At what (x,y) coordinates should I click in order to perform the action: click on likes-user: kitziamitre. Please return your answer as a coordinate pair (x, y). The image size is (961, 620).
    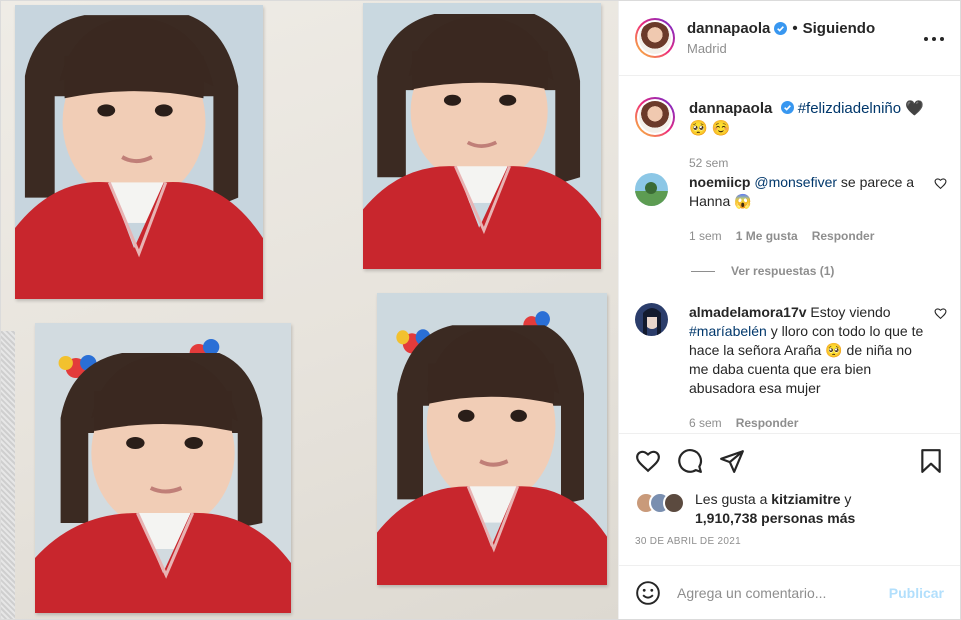
    Looking at the image, I should click on (805, 499).